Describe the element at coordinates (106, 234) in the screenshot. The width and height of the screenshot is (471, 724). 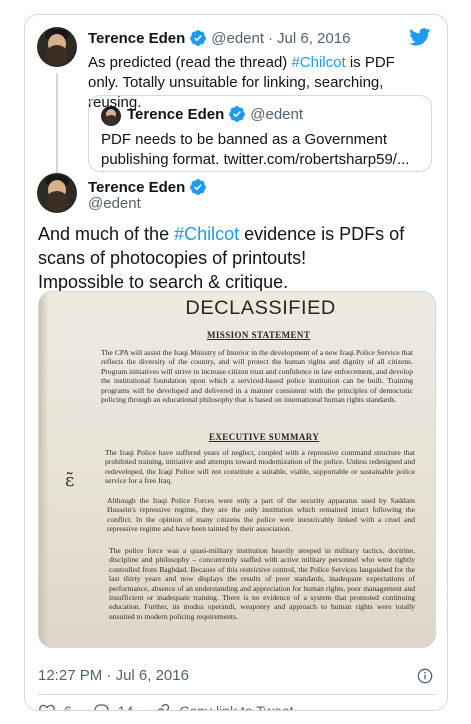
I see `tweet-text-segment: And much of the` at that location.